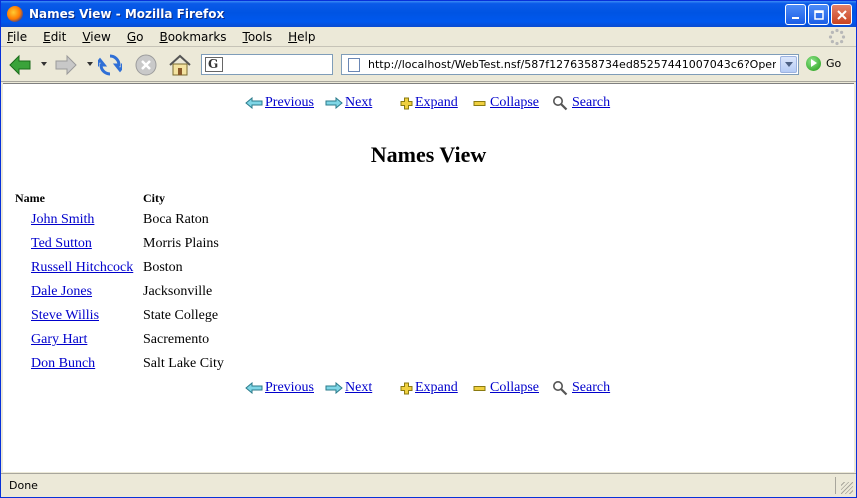  What do you see at coordinates (795, 17) in the screenshot?
I see `minimize-icon` at bounding box center [795, 17].